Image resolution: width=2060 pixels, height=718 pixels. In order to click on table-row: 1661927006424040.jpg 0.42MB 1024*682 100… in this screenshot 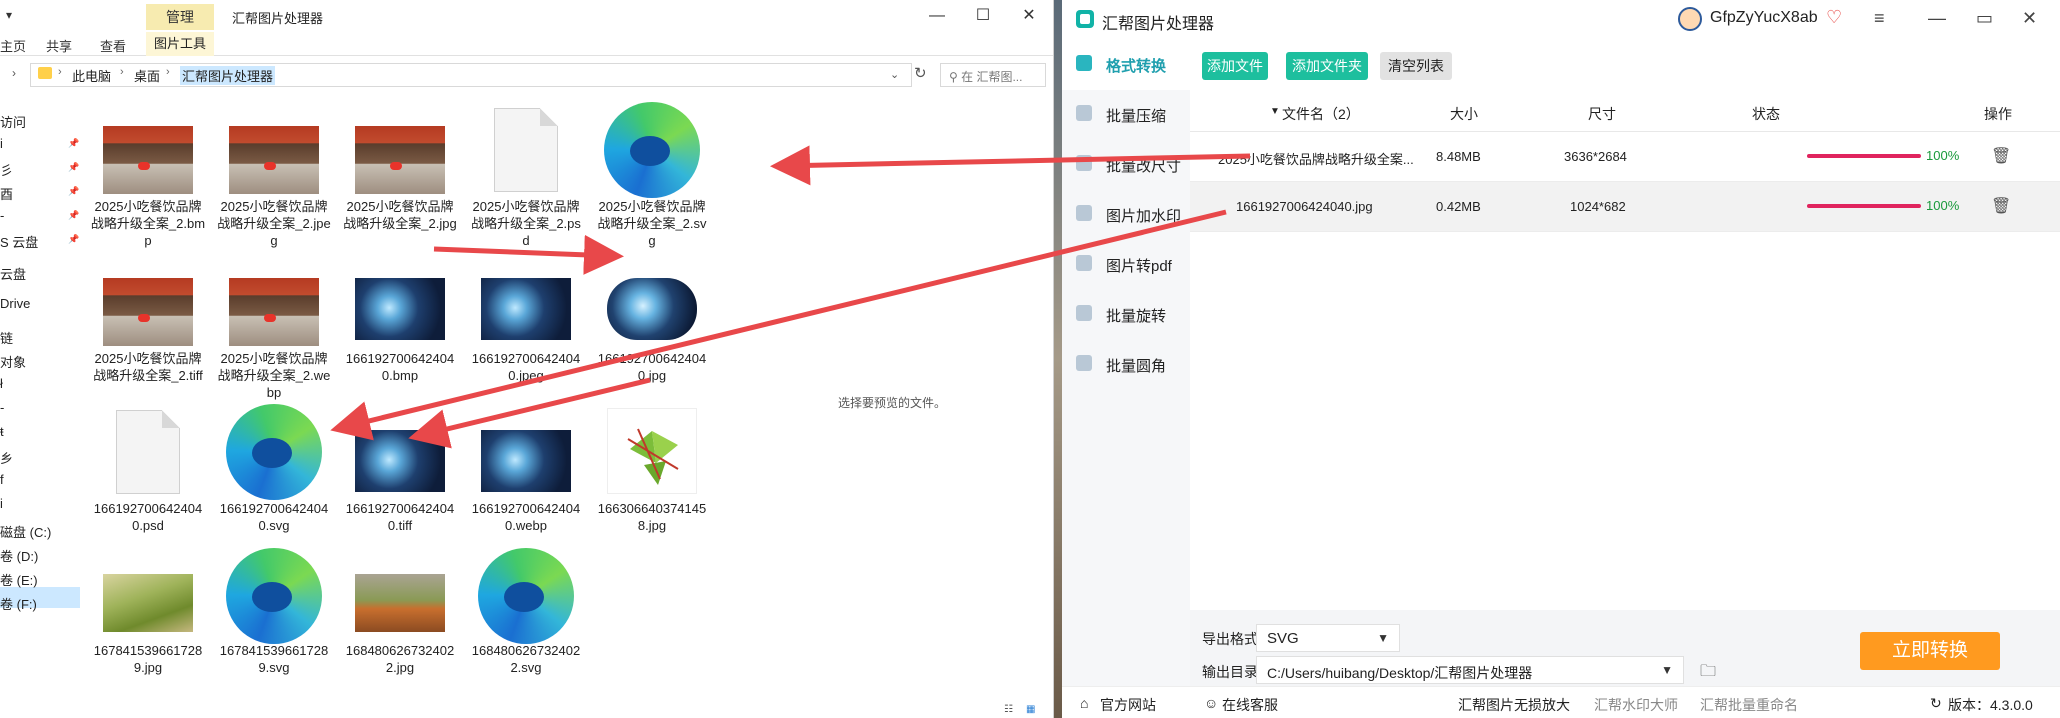, I will do `click(1625, 207)`.